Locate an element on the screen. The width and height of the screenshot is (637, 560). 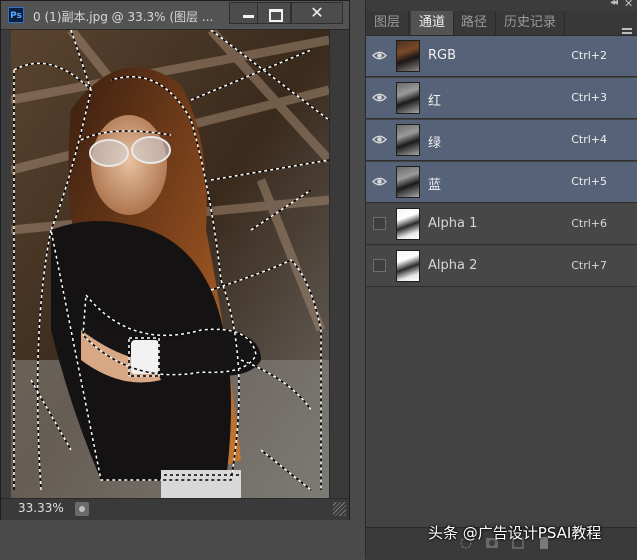
channel-name: RGB is located at coordinates (442, 55).